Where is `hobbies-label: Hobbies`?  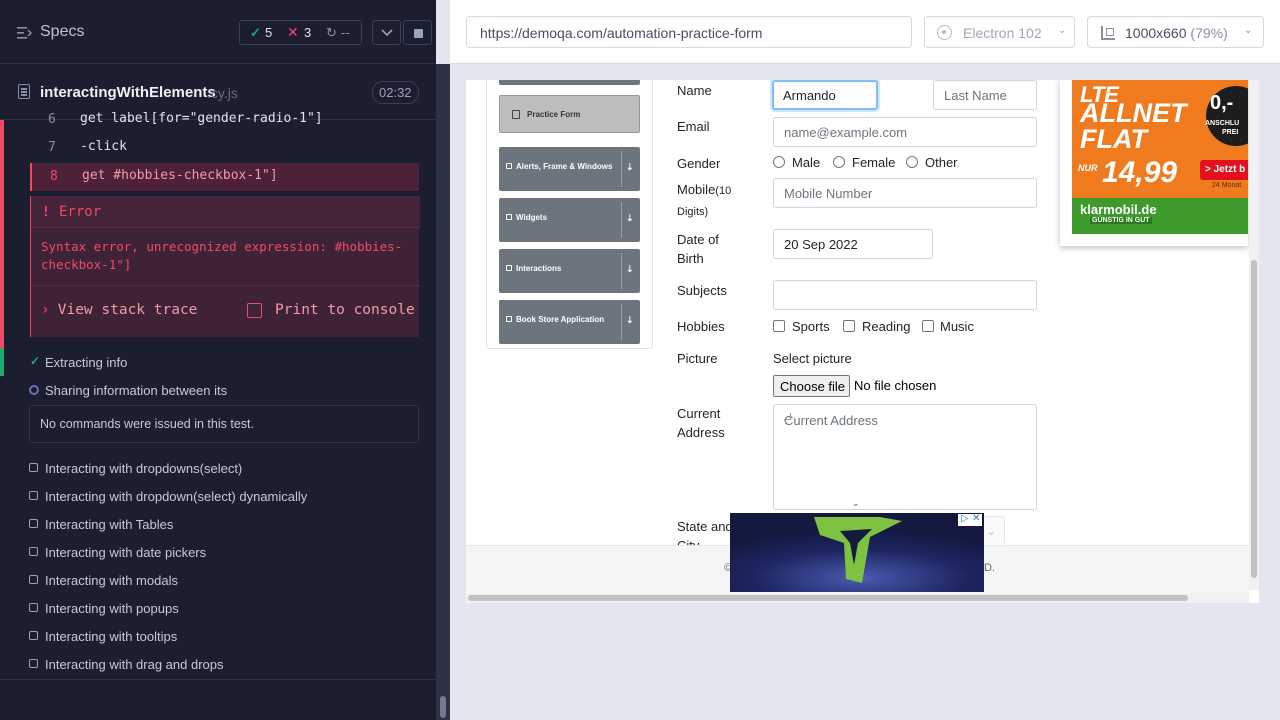 hobbies-label: Hobbies is located at coordinates (701, 326).